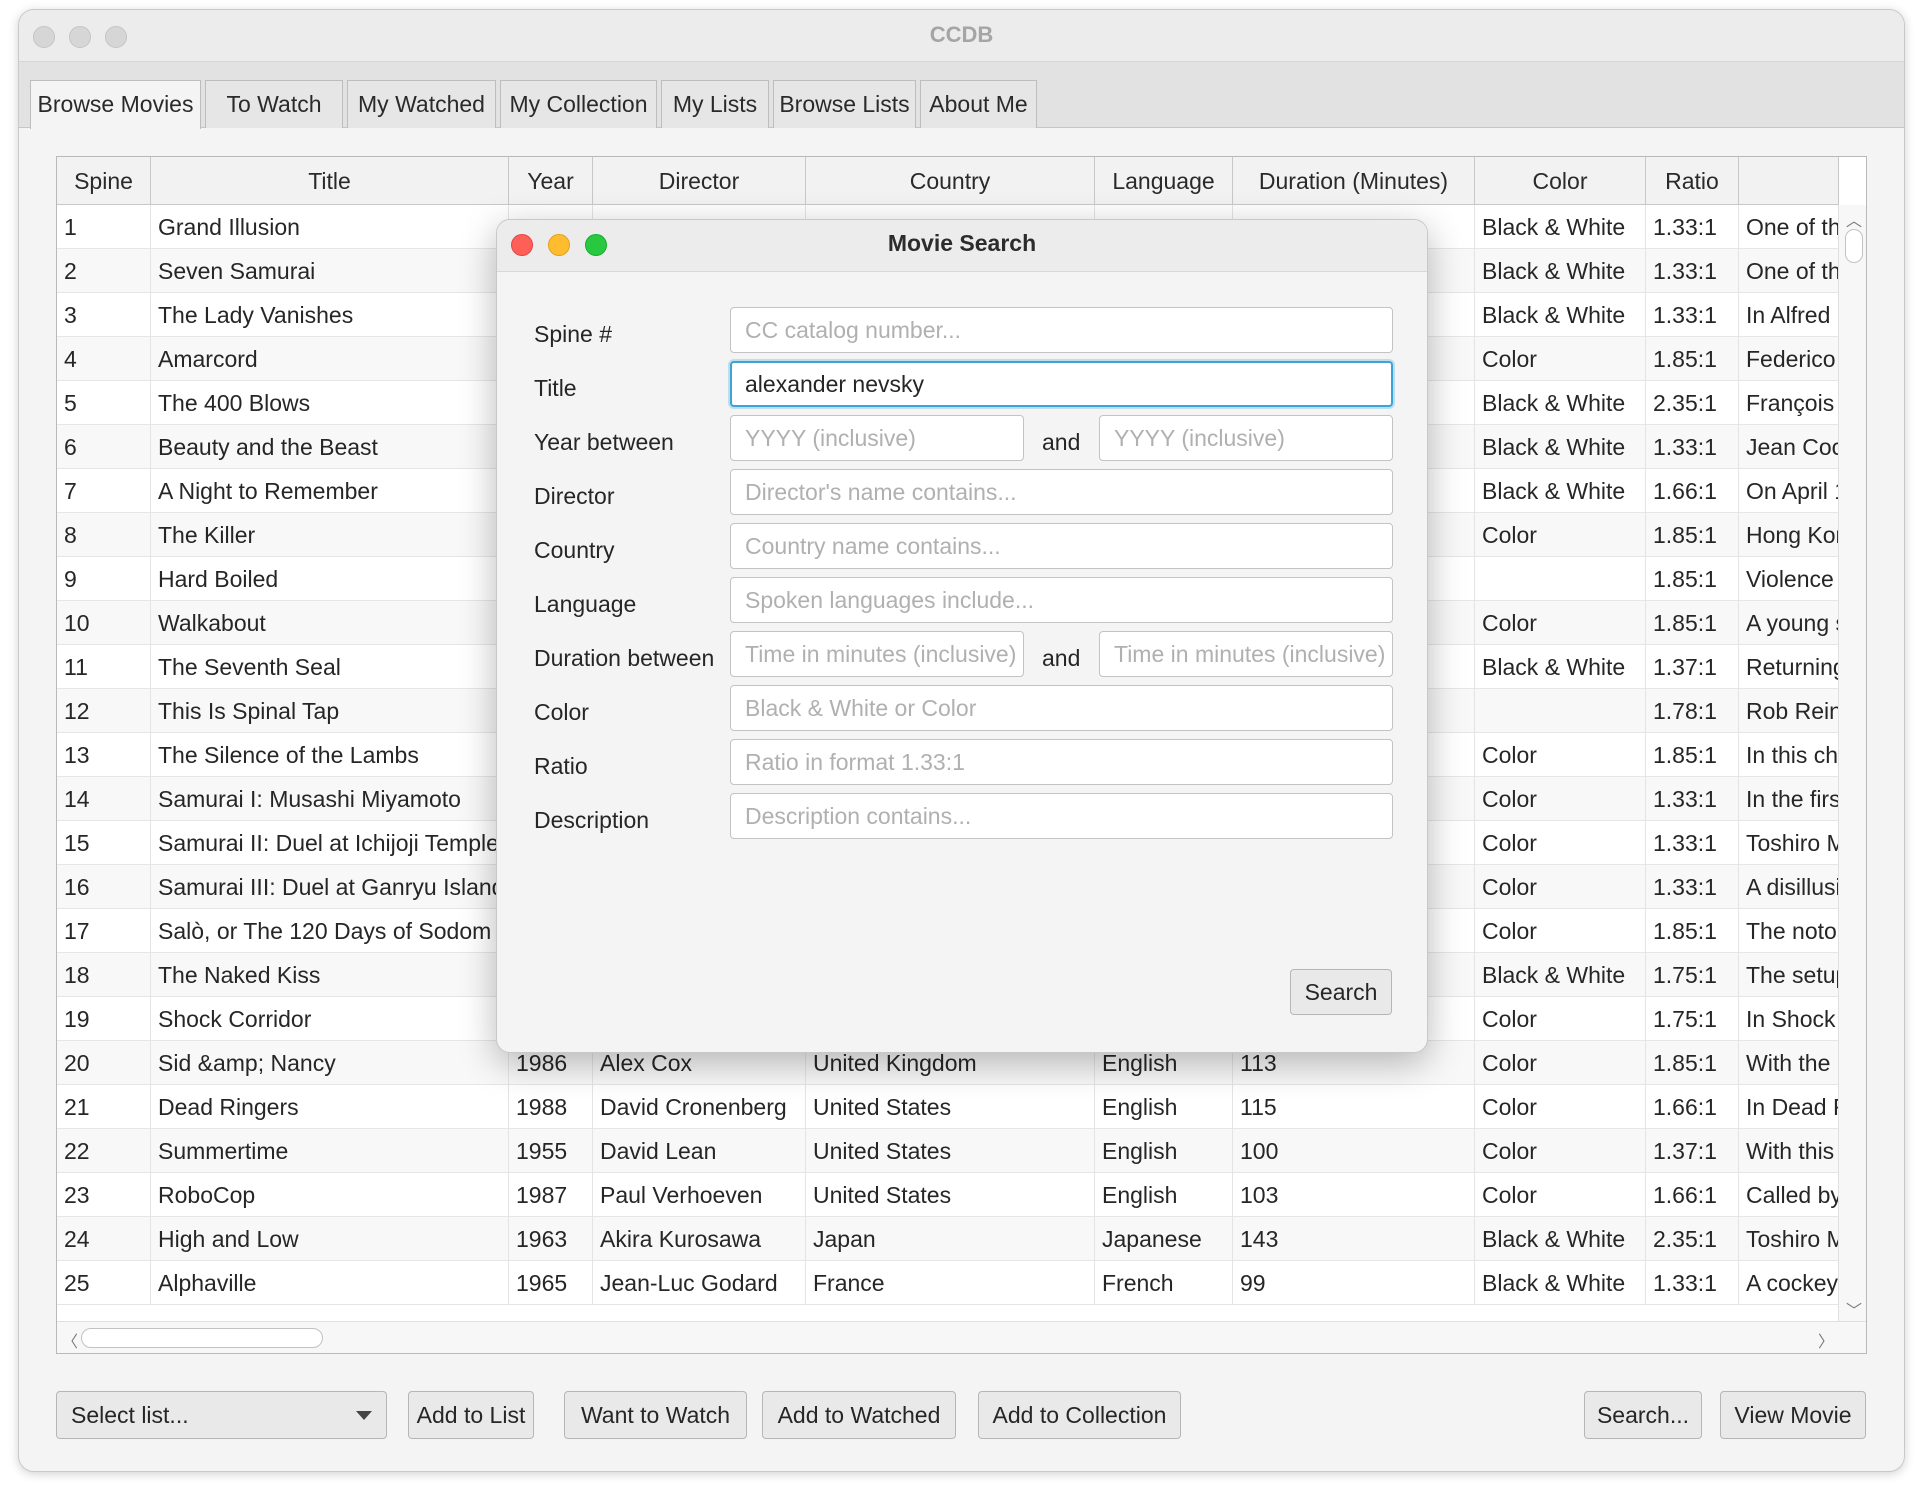 The height and width of the screenshot is (1498, 1920). What do you see at coordinates (330, 1063) in the screenshot?
I see `cell-title: Sid &amp; Nancy` at bounding box center [330, 1063].